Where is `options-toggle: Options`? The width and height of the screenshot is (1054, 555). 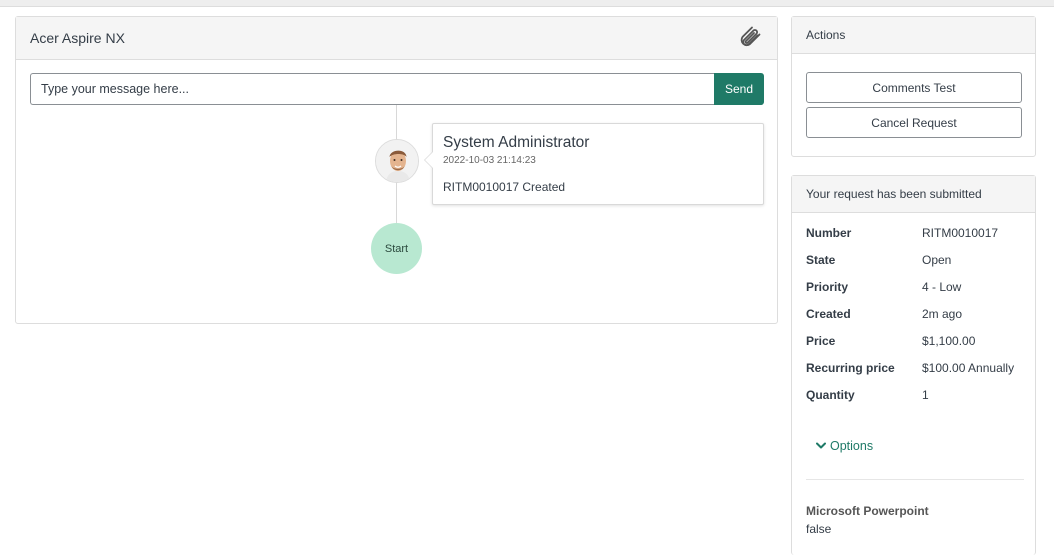 options-toggle: Options is located at coordinates (844, 446).